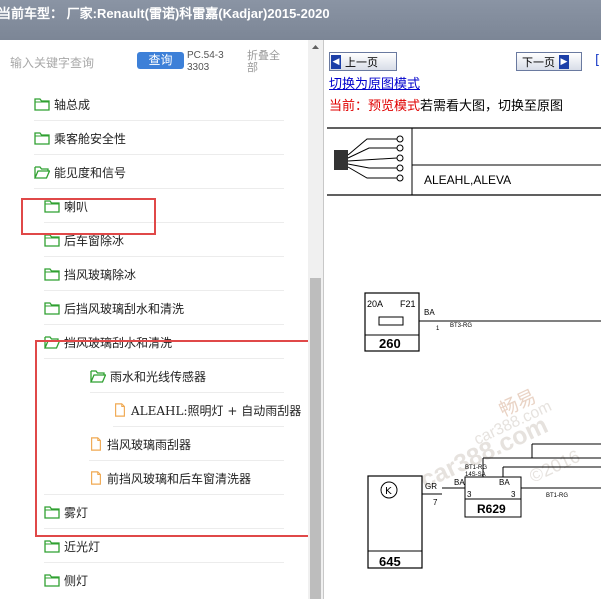 This screenshot has height=599, width=601. What do you see at coordinates (165, 13) in the screenshot?
I see `title-text: 当前车型： 厂家:Renault(雷诺)科雷嘉(Kadjar)2015-2020` at bounding box center [165, 13].